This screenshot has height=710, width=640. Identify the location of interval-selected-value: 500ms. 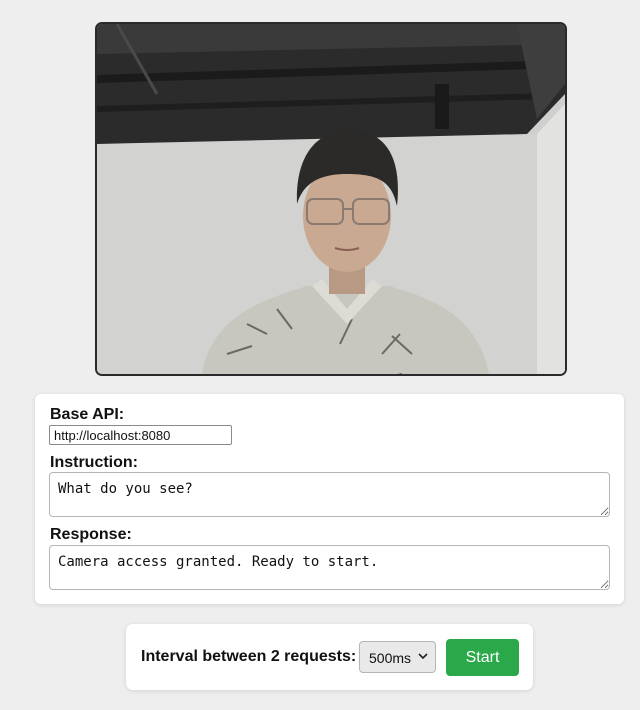
(390, 658).